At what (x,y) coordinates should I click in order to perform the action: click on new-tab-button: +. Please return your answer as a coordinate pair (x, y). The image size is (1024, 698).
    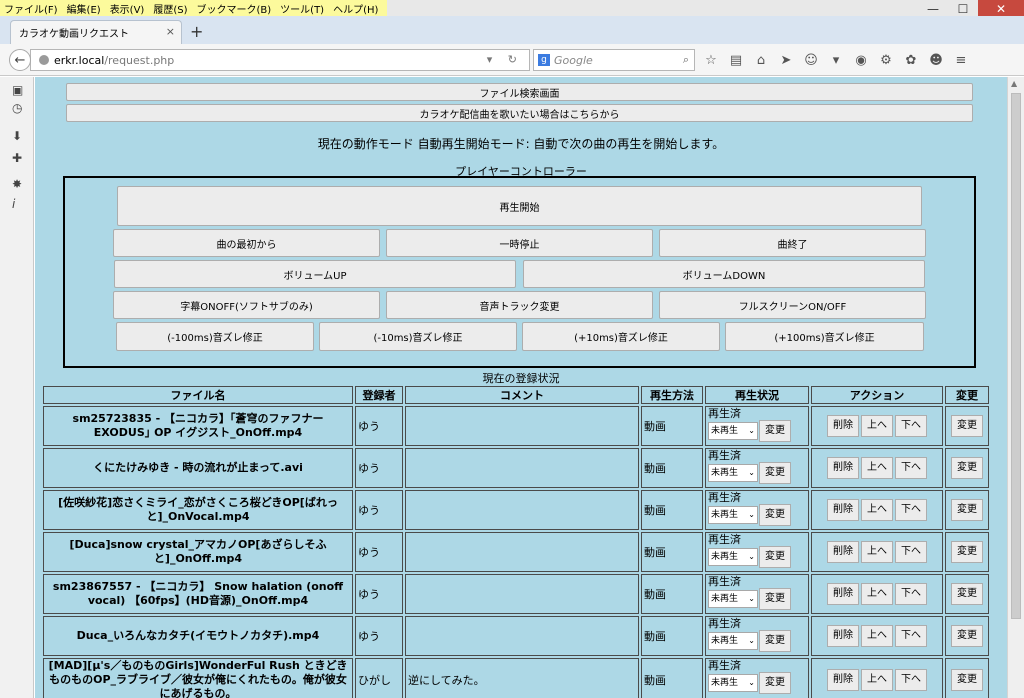
    Looking at the image, I should click on (196, 31).